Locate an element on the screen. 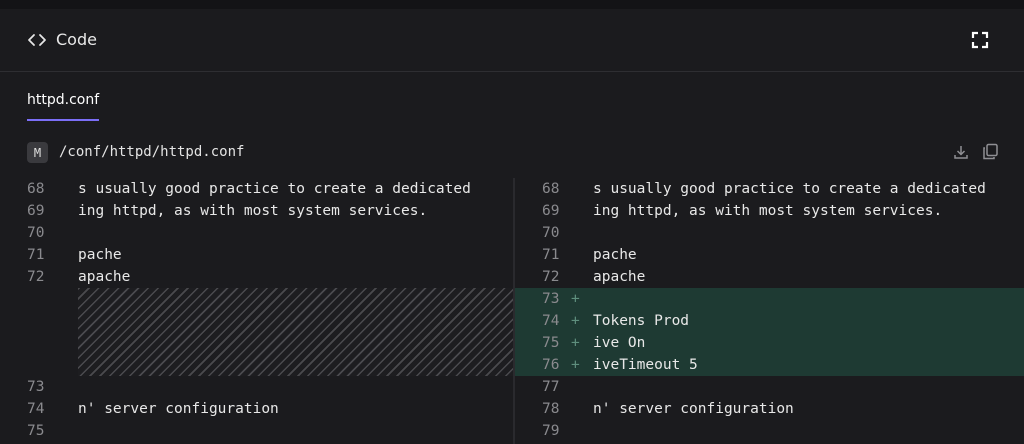  top-strip is located at coordinates (512, 4).